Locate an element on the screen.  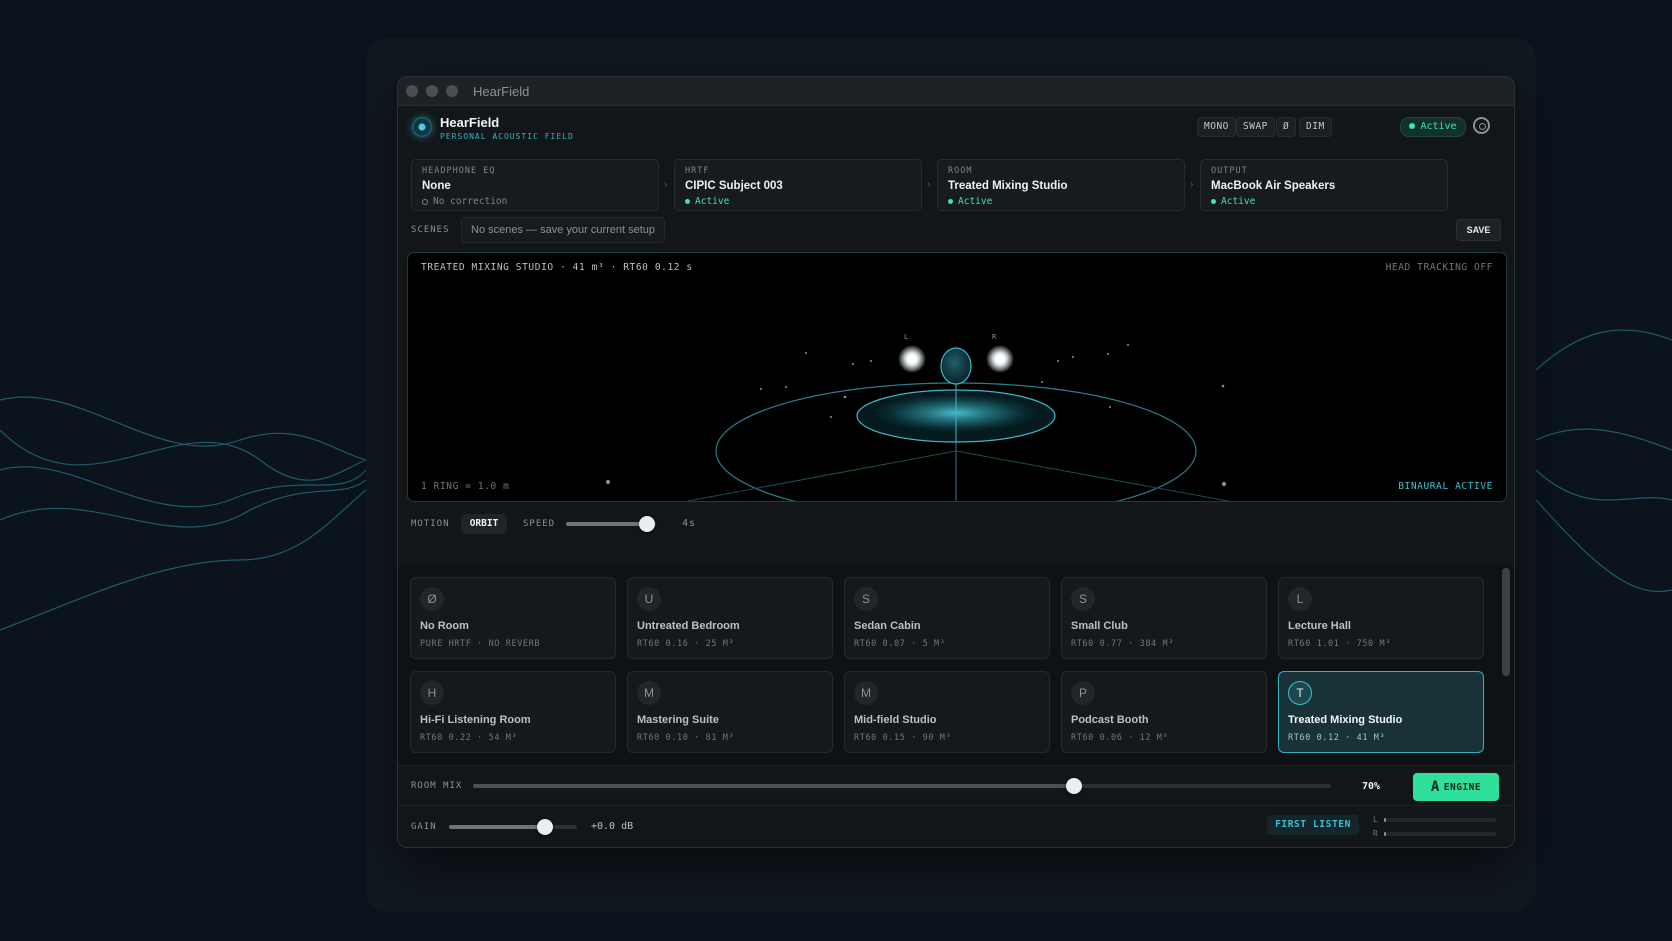
phase-invert-toggle: Ø is located at coordinates (1286, 127).